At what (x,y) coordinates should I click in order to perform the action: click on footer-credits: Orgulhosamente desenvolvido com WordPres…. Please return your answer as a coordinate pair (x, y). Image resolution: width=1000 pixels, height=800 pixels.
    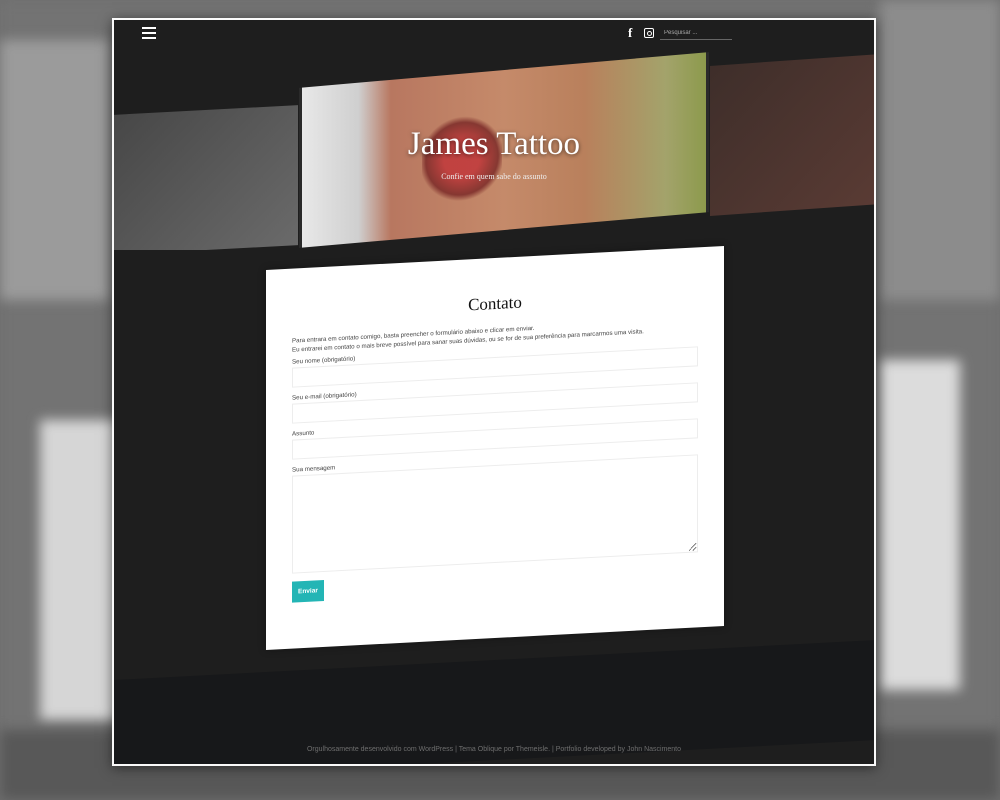
    Looking at the image, I should click on (494, 749).